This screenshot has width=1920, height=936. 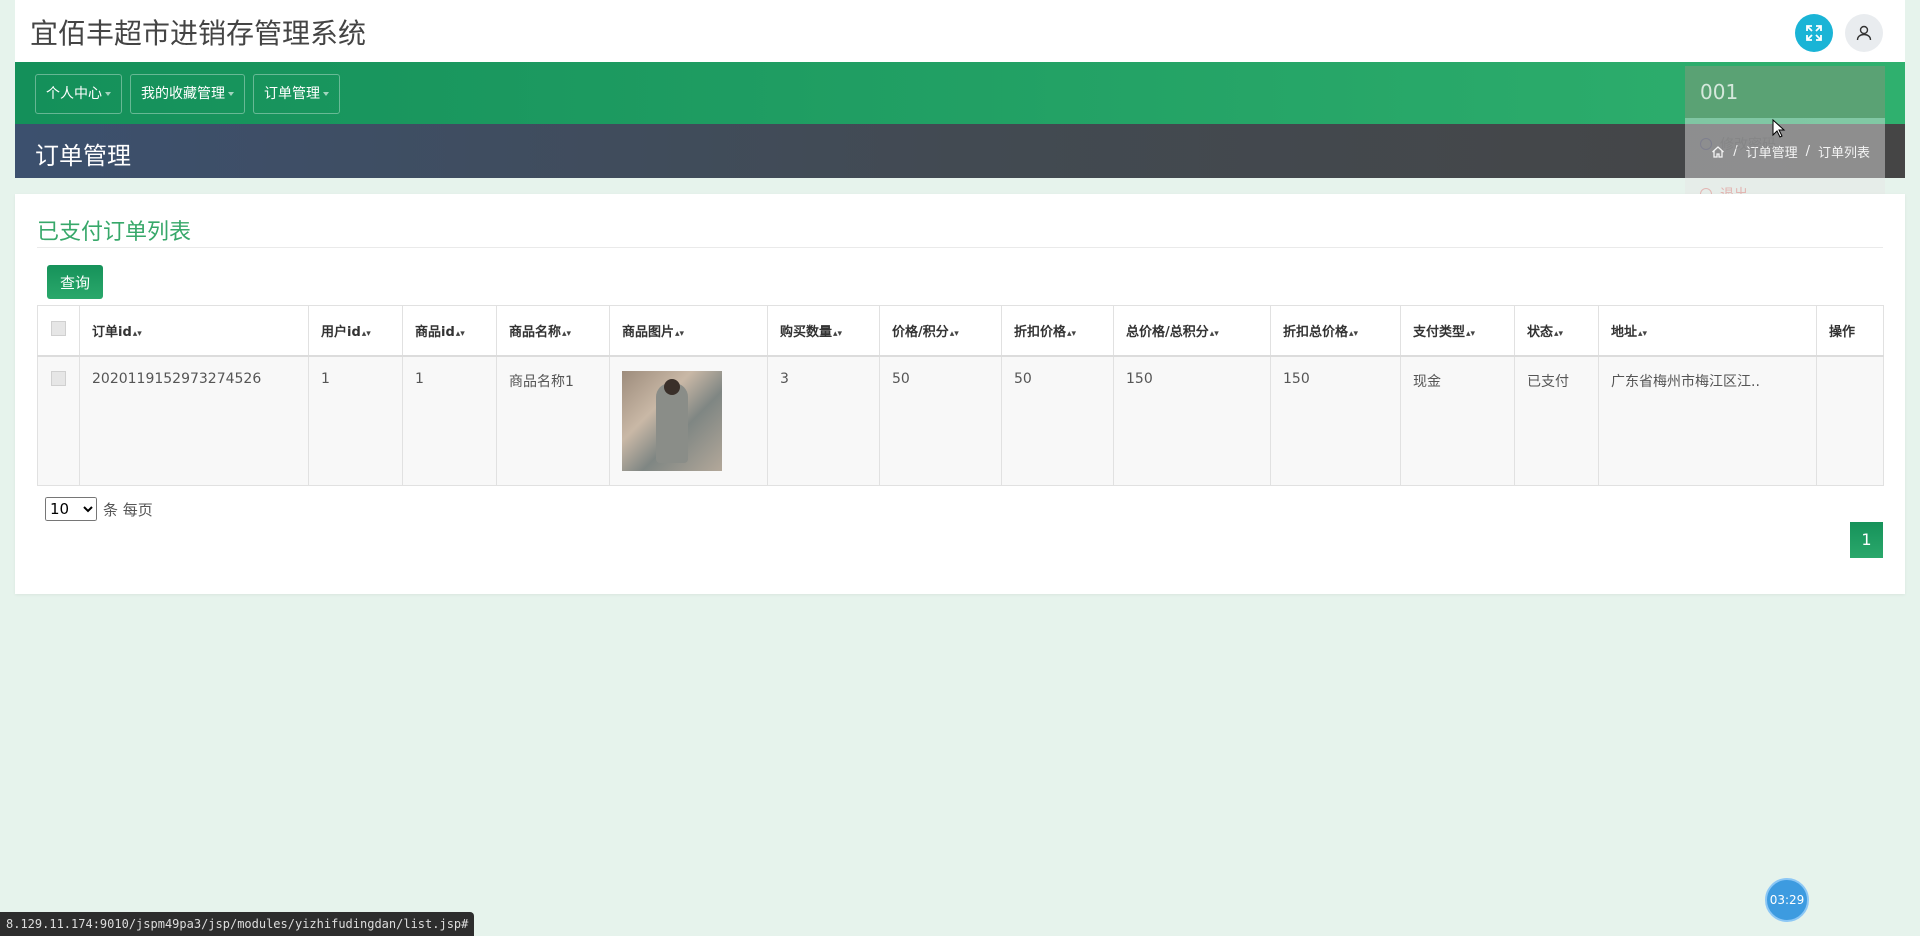 What do you see at coordinates (1192, 331) in the screenshot?
I see `col-total: 总价格/总积分▴▾` at bounding box center [1192, 331].